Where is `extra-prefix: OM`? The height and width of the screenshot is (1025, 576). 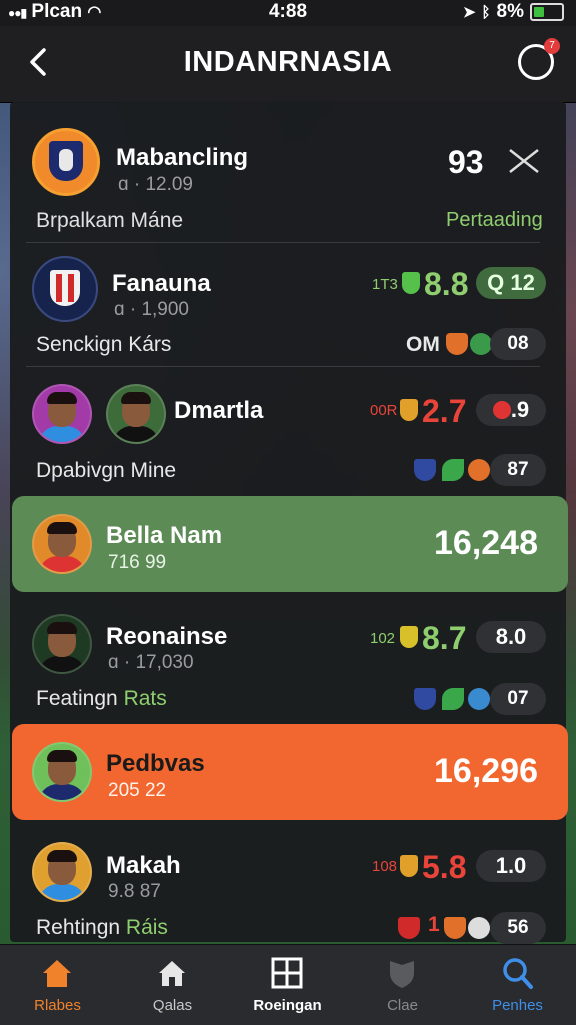
extra-prefix: OM is located at coordinates (423, 344).